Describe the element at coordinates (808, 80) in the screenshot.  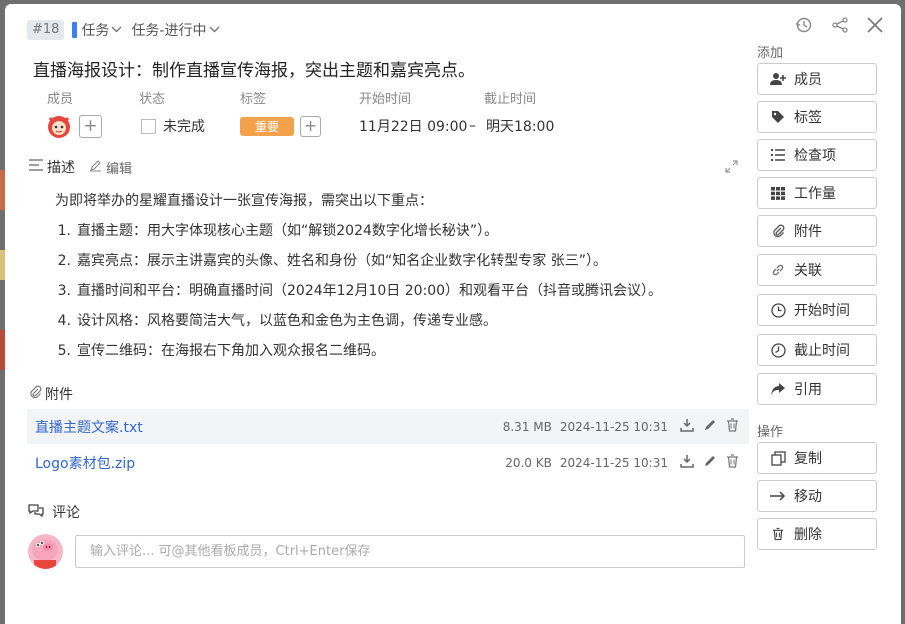
I see `button-label: 成员` at that location.